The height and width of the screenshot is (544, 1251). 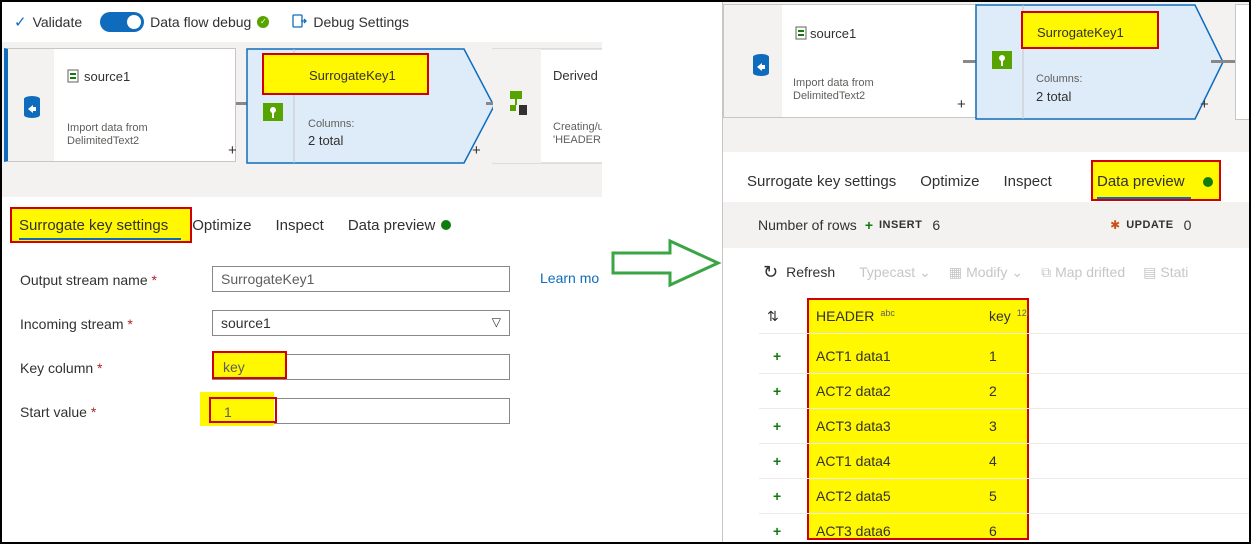 What do you see at coordinates (518, 103) in the screenshot?
I see `derived-column-icon` at bounding box center [518, 103].